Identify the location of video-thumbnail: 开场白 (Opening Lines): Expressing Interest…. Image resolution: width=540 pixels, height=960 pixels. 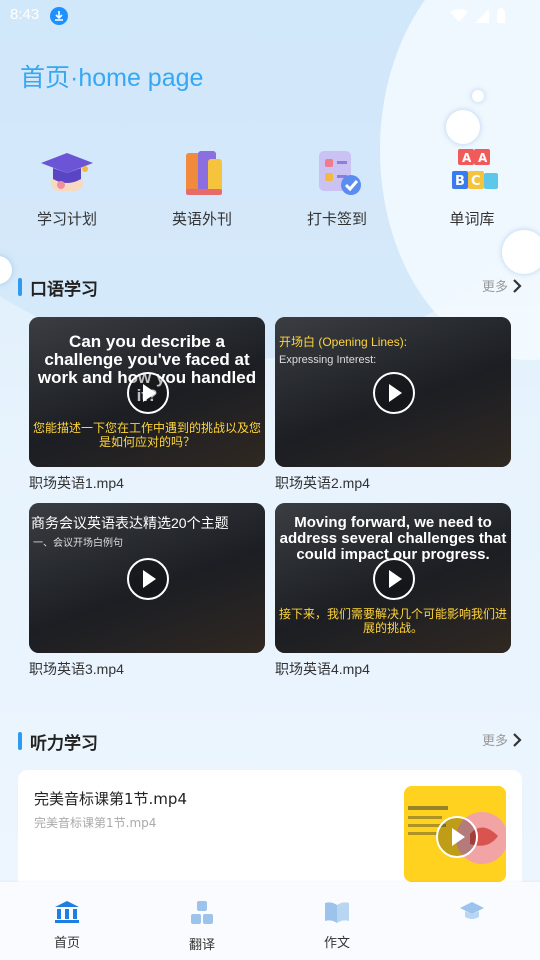
(393, 392).